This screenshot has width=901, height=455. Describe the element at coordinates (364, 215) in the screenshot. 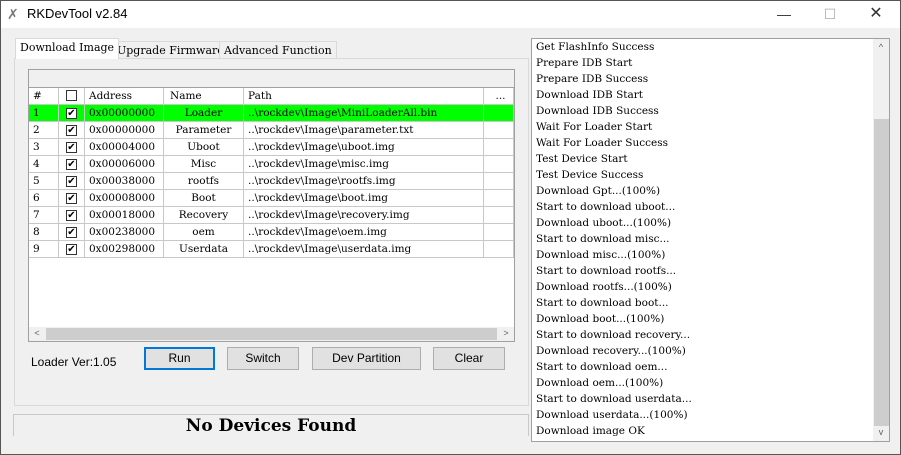

I see `row-path: ..\rockdev\Image\recovery.img` at that location.